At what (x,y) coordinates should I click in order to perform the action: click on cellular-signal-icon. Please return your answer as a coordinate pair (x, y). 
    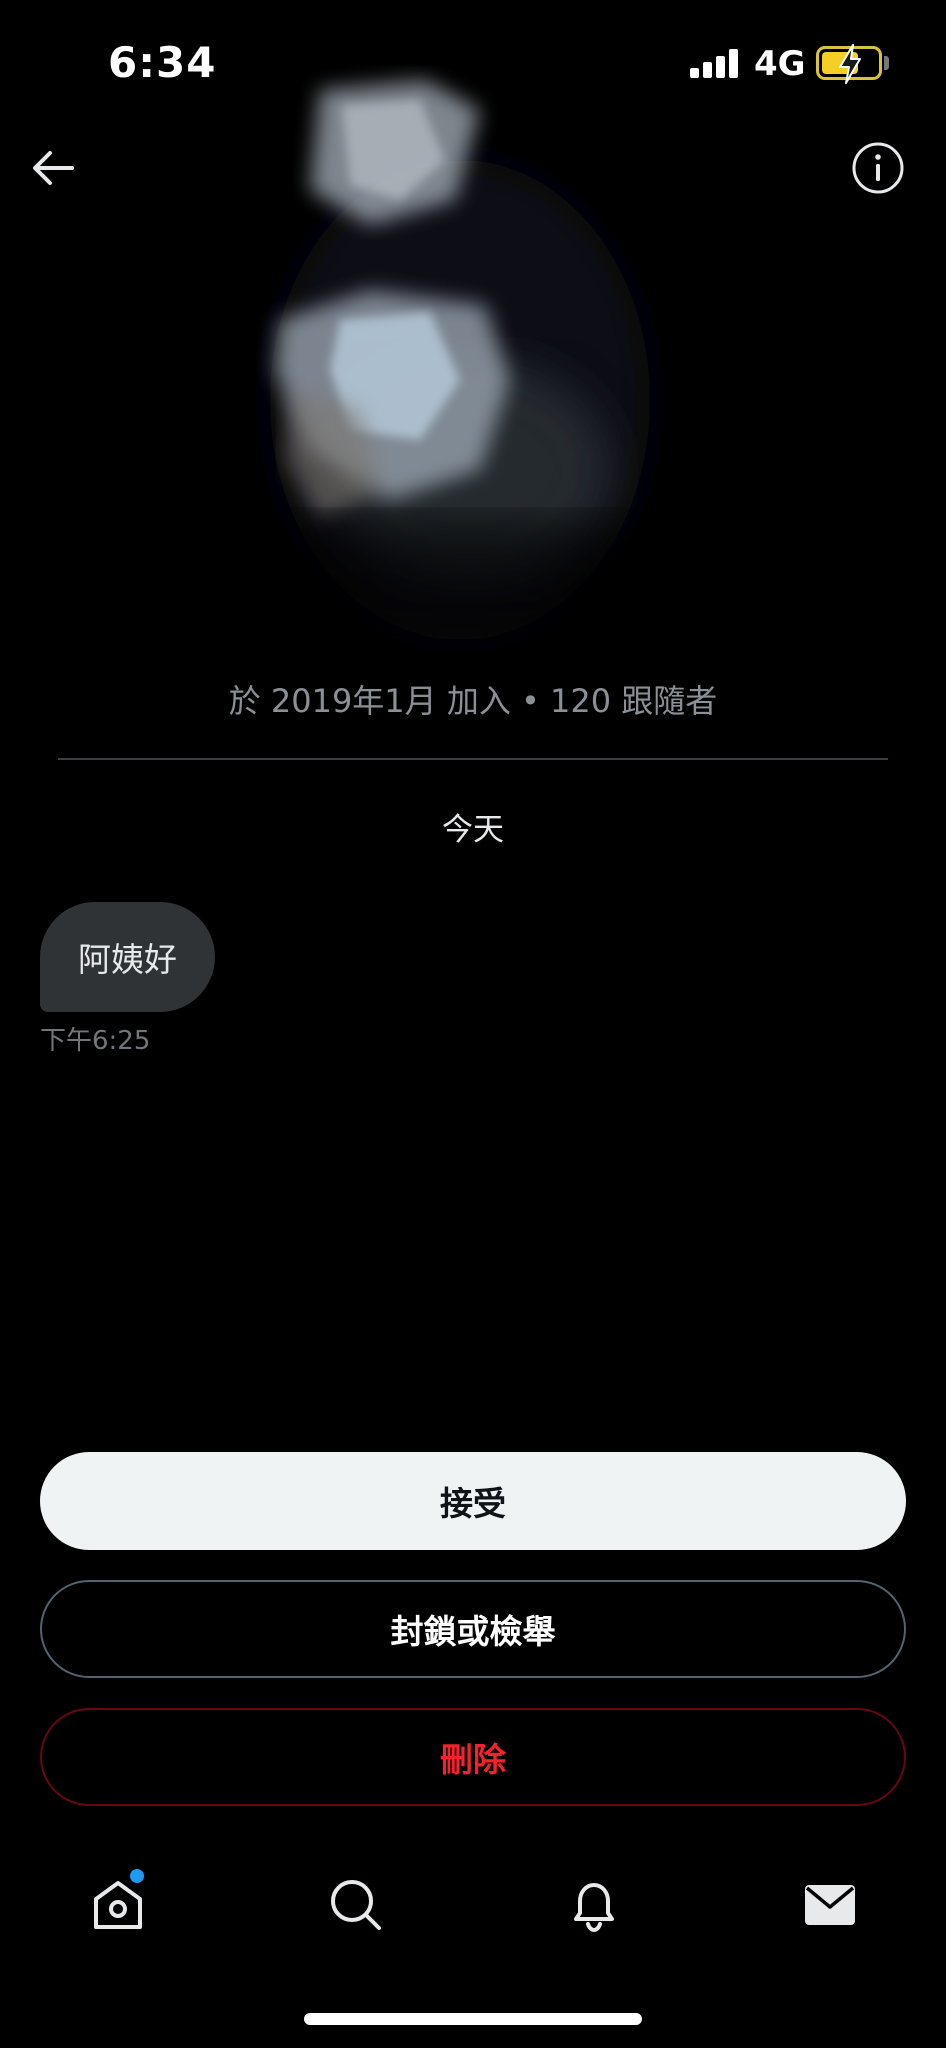
    Looking at the image, I should click on (715, 63).